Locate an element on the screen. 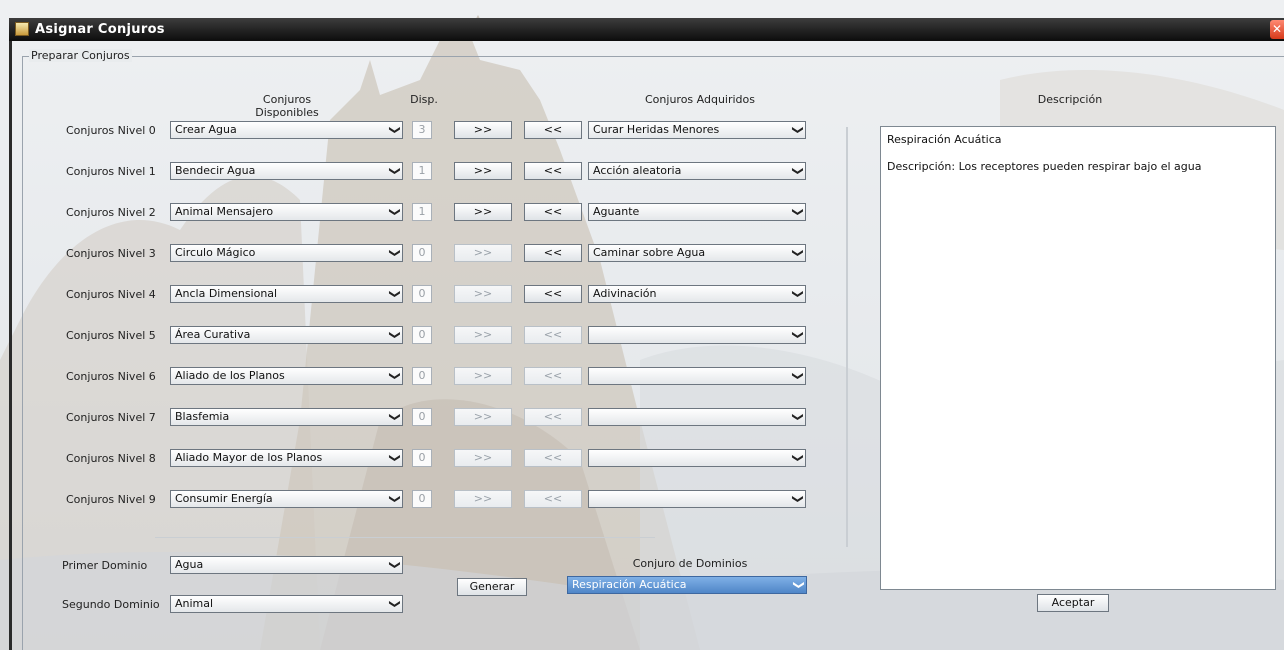  acquired-spell-value: Adivinación is located at coordinates (625, 293).